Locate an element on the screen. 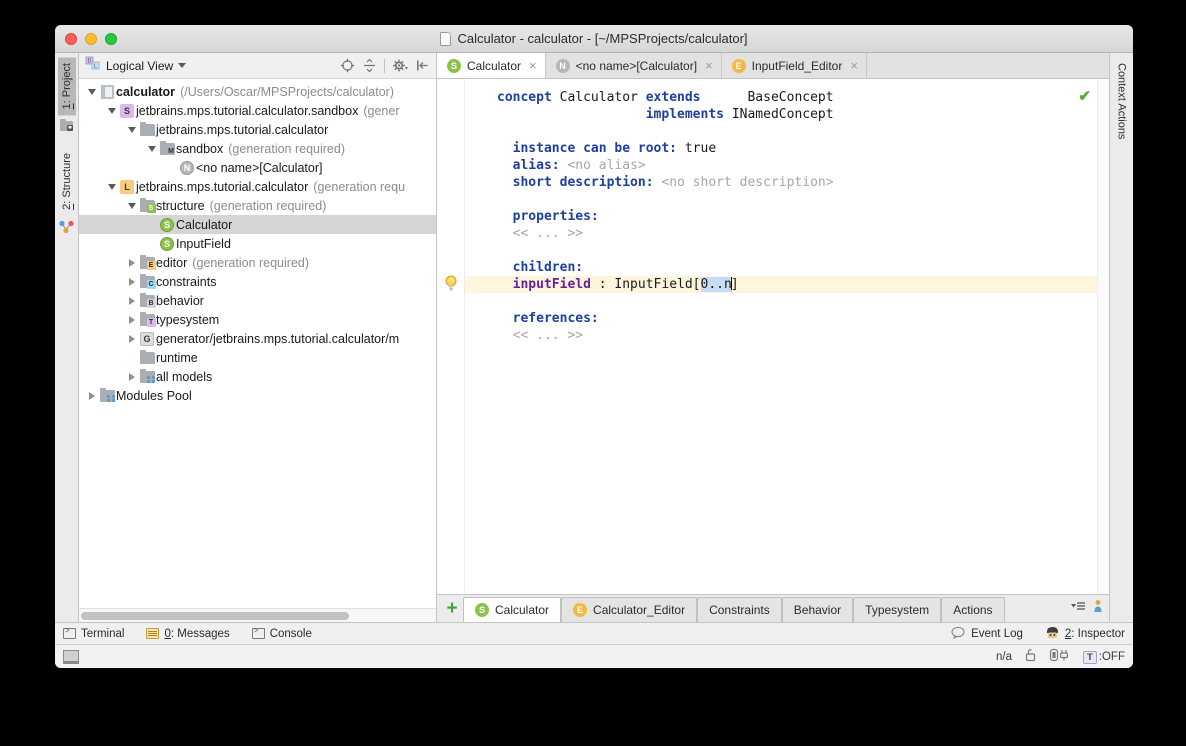 Image resolution: width=1186 pixels, height=746 pixels. tree-row-label: Calculator is located at coordinates (204, 224).